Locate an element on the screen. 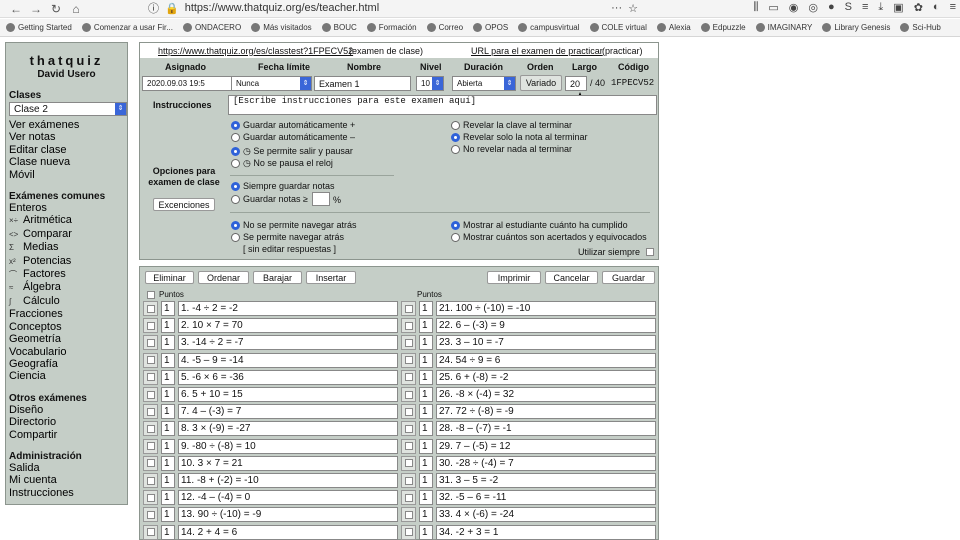 The image size is (960, 540). menu-icon: ≡ is located at coordinates (953, 7).